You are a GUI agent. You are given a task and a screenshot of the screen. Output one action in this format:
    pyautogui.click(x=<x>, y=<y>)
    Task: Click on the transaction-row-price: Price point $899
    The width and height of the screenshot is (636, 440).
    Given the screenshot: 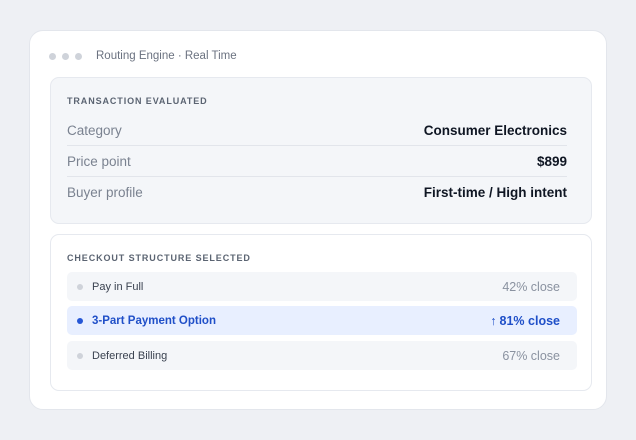 What is the action you would take?
    pyautogui.click(x=317, y=161)
    